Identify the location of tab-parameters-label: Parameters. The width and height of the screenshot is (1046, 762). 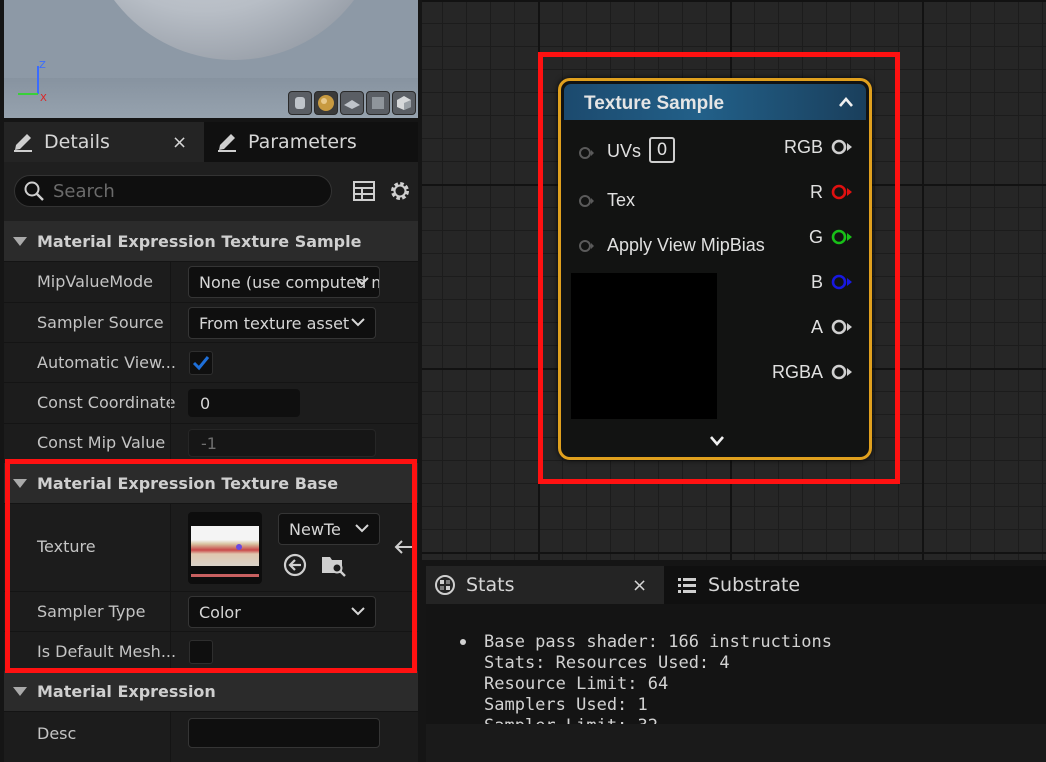
(302, 142).